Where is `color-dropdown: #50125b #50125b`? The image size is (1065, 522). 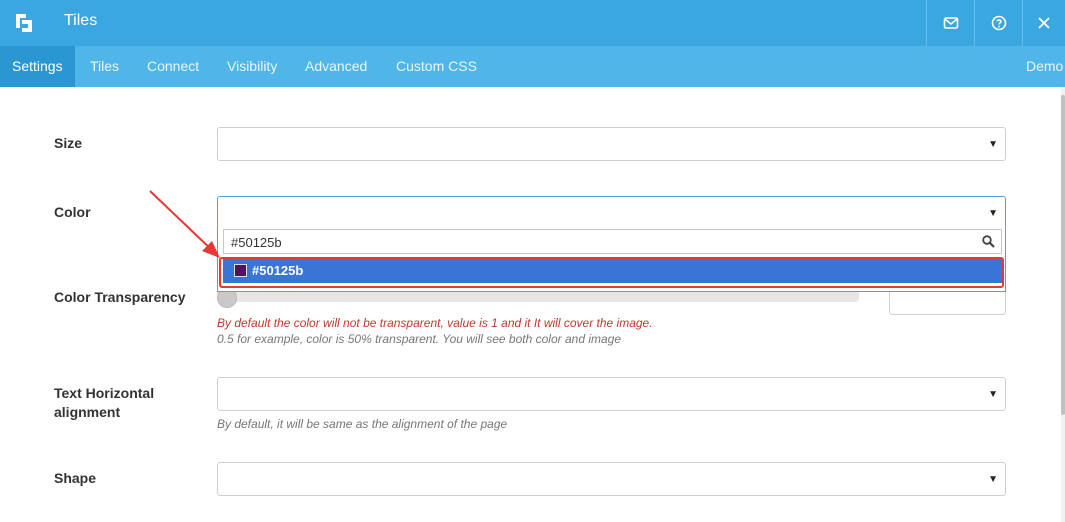
color-dropdown: #50125b #50125b is located at coordinates (611, 259).